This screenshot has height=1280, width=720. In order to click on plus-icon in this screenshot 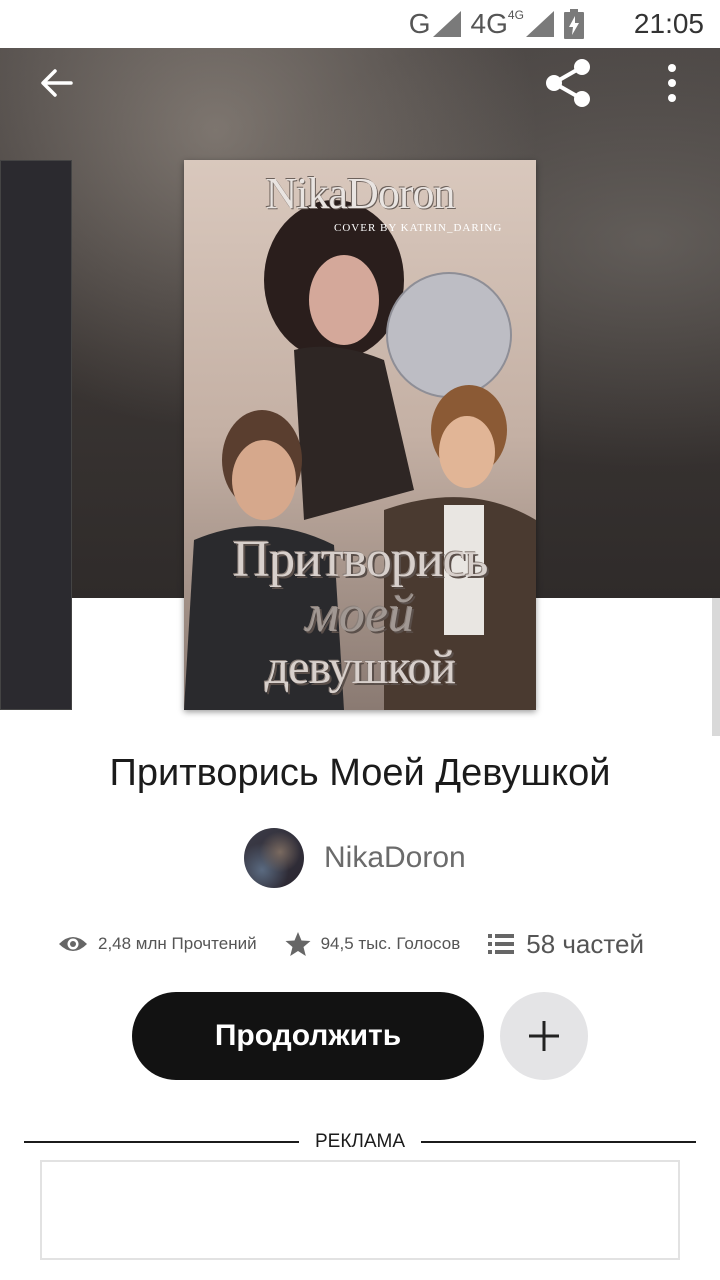, I will do `click(544, 1036)`.